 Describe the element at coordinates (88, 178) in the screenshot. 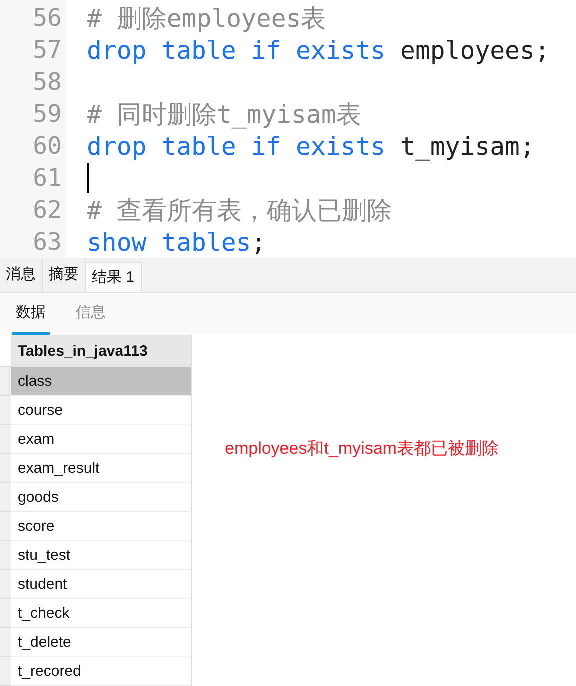

I see `text-caret` at that location.